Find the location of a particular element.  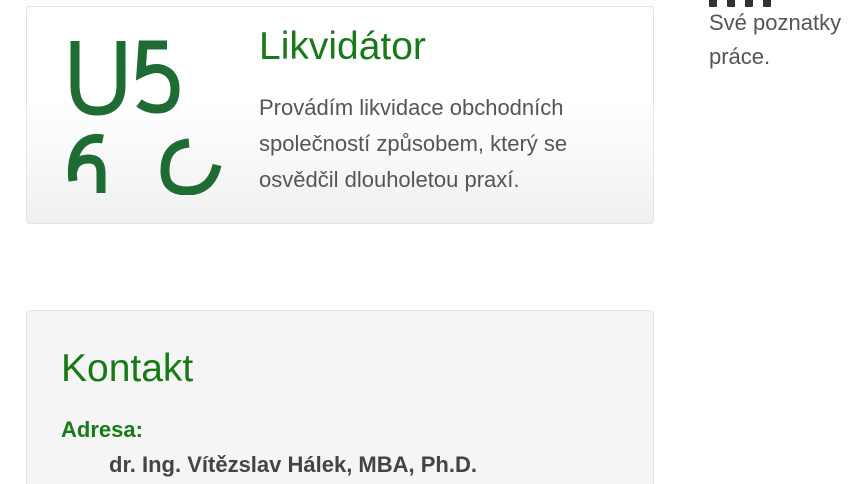

contact-name: dr. Ing. Vítězslav Hálek, MBA, Ph.D. is located at coordinates (293, 464).